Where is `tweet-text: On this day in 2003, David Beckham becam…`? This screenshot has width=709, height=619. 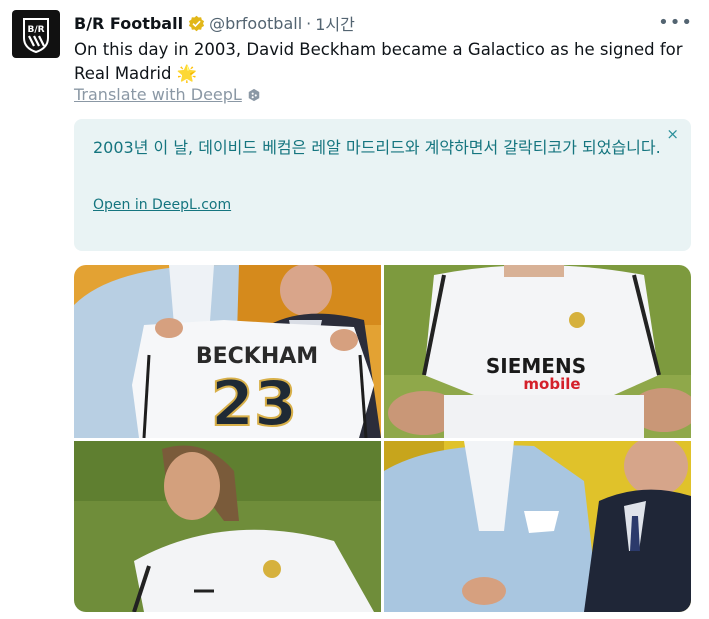 tweet-text: On this day in 2003, David Beckham becam… is located at coordinates (384, 62).